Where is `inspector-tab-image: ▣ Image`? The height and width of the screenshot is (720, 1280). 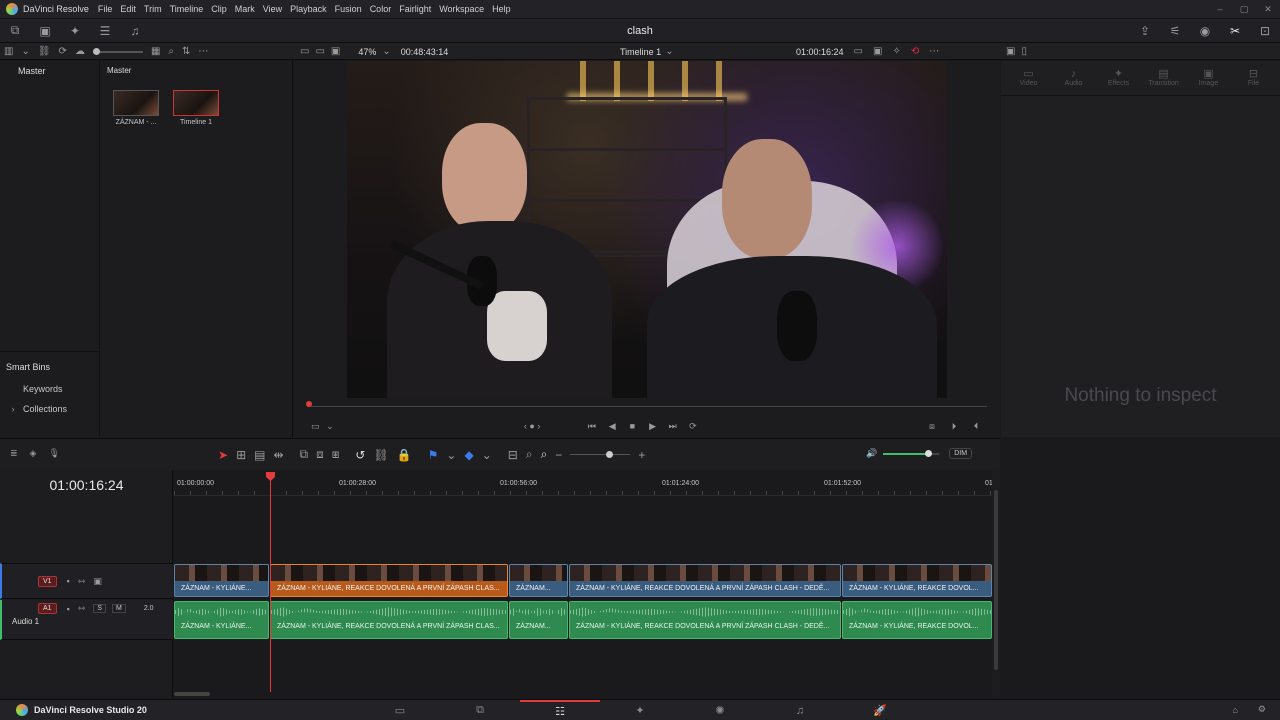
inspector-tab-image: ▣ Image is located at coordinates (1208, 77).